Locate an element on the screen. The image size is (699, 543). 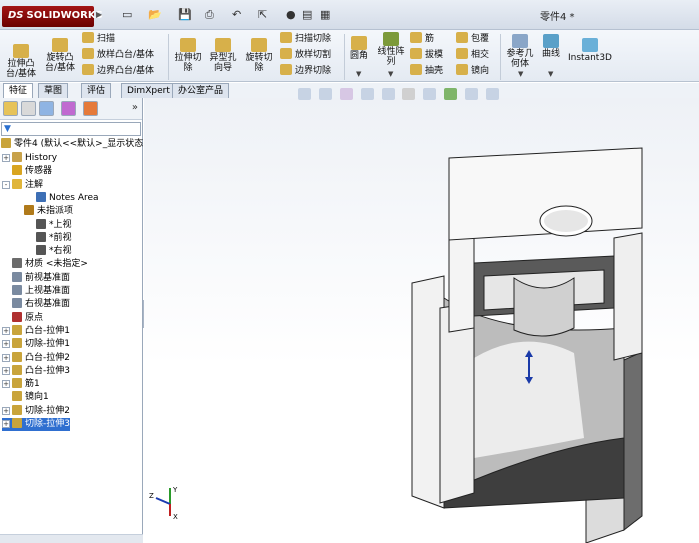
tab-office-products: 办公室产品 is located at coordinates (201, 90).